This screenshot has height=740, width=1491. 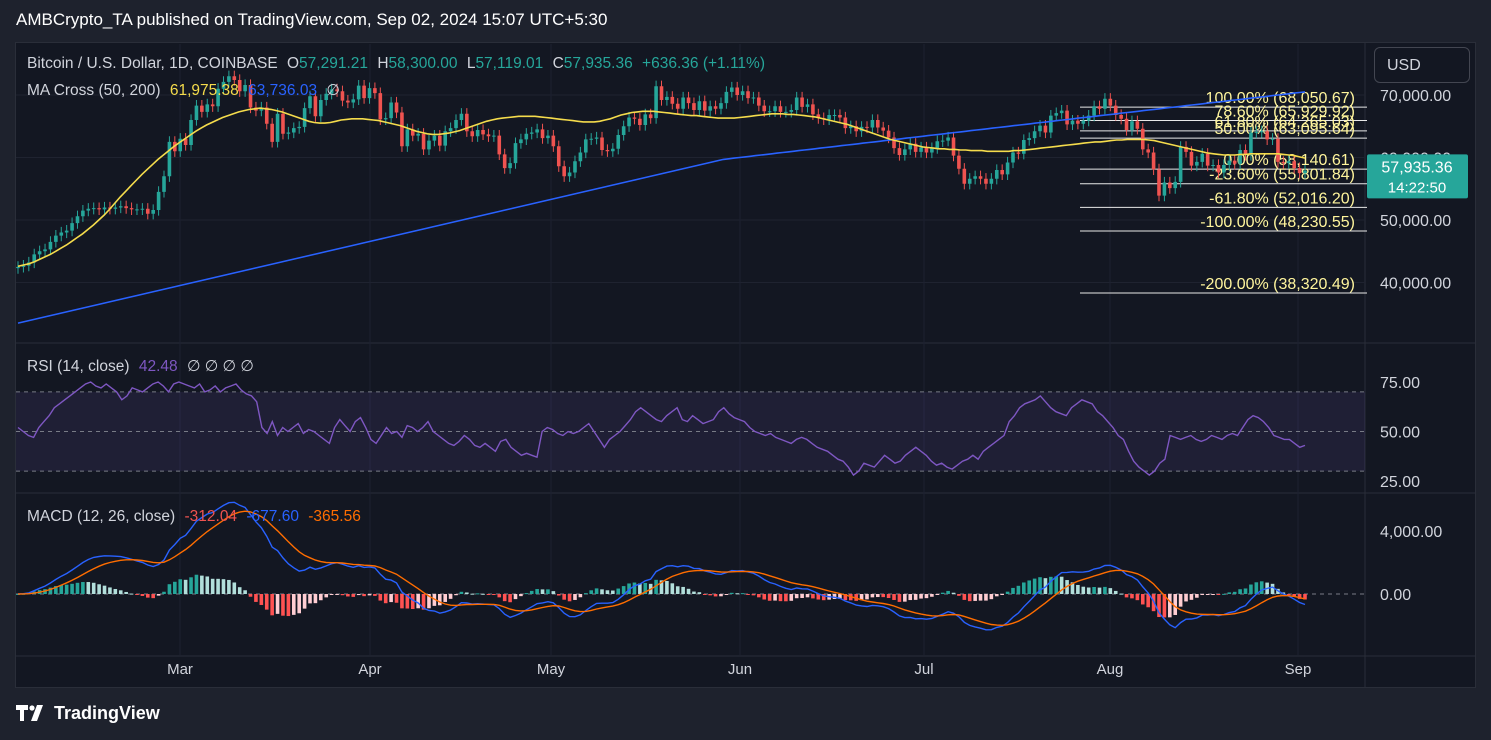 What do you see at coordinates (101, 516) in the screenshot?
I see `macd-label: MACD (12, 26, close)` at bounding box center [101, 516].